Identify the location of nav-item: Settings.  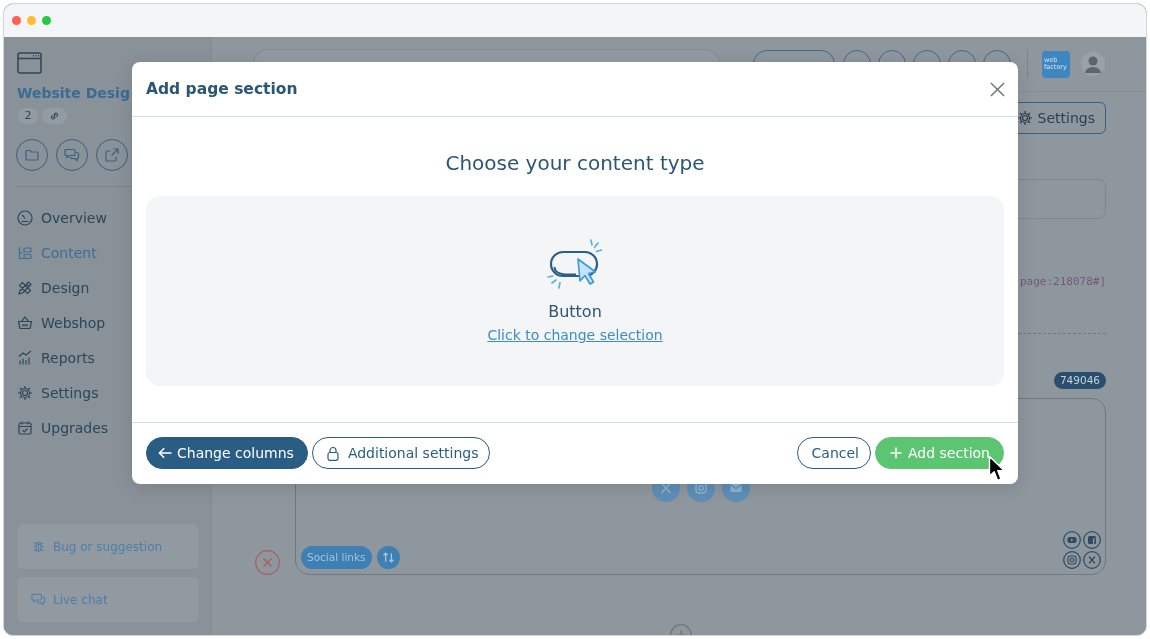
(58, 392).